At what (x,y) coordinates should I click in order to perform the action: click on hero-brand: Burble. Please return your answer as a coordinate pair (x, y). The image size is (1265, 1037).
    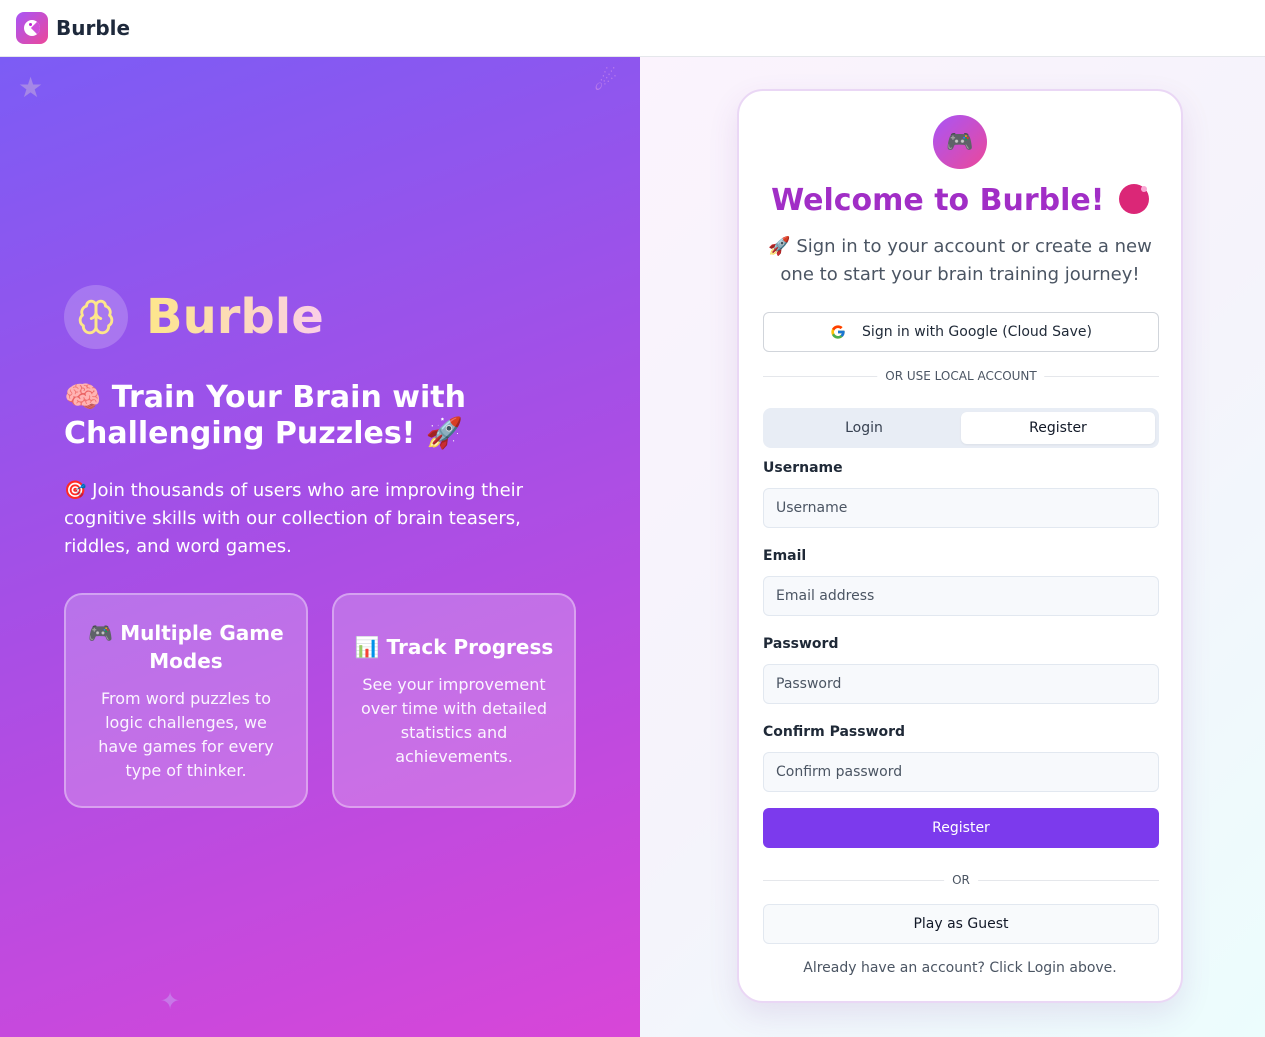
    Looking at the image, I should click on (194, 317).